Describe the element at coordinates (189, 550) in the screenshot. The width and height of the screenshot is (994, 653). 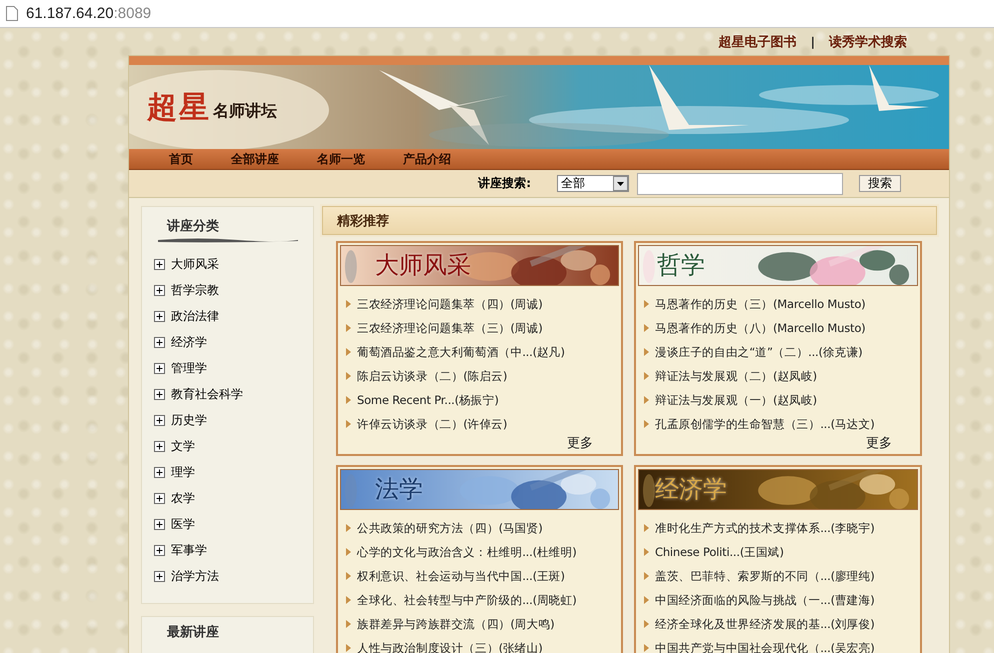
I see `category-link: 军事学` at that location.